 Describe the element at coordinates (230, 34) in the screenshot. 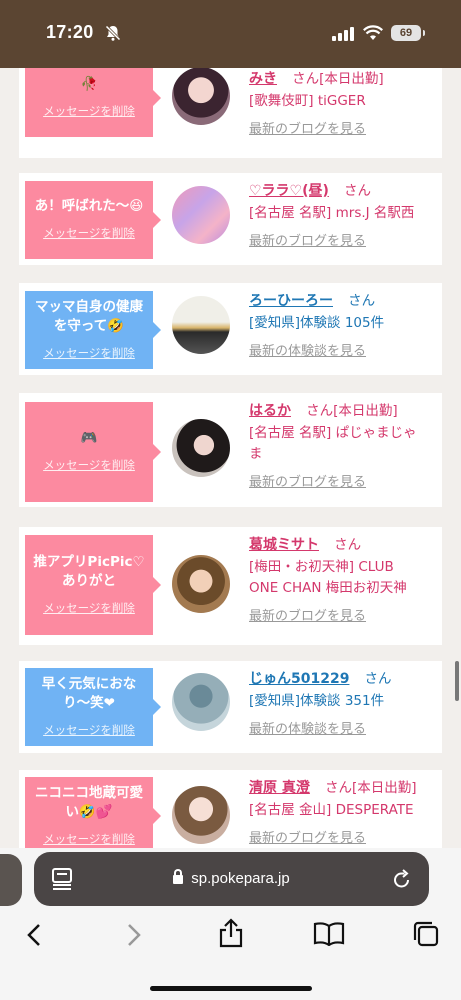

I see `status-bar: 17:20 69` at that location.